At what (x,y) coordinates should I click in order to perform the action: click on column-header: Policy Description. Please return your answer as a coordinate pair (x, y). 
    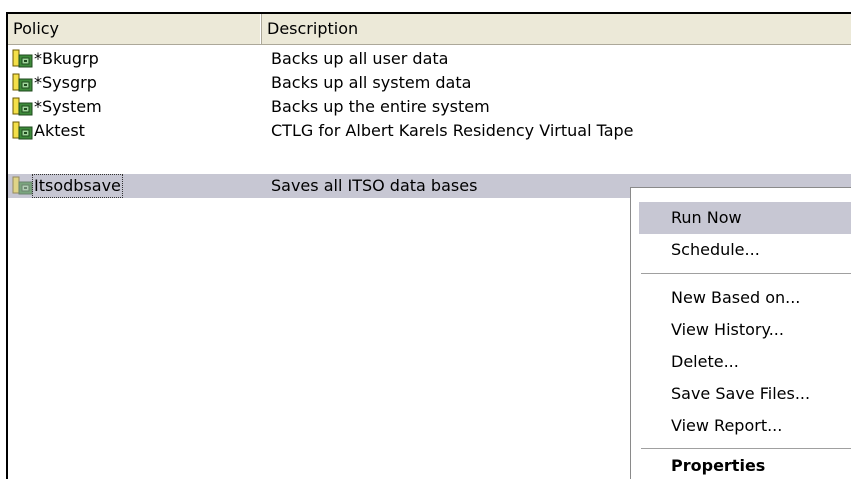
    Looking at the image, I should click on (429, 29).